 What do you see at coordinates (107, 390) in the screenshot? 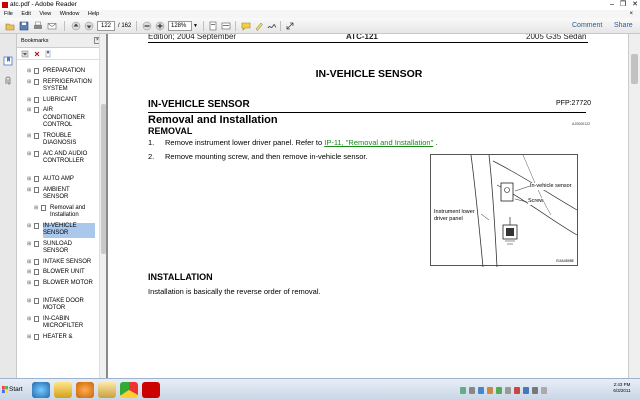
I see `folder-window-icon` at bounding box center [107, 390].